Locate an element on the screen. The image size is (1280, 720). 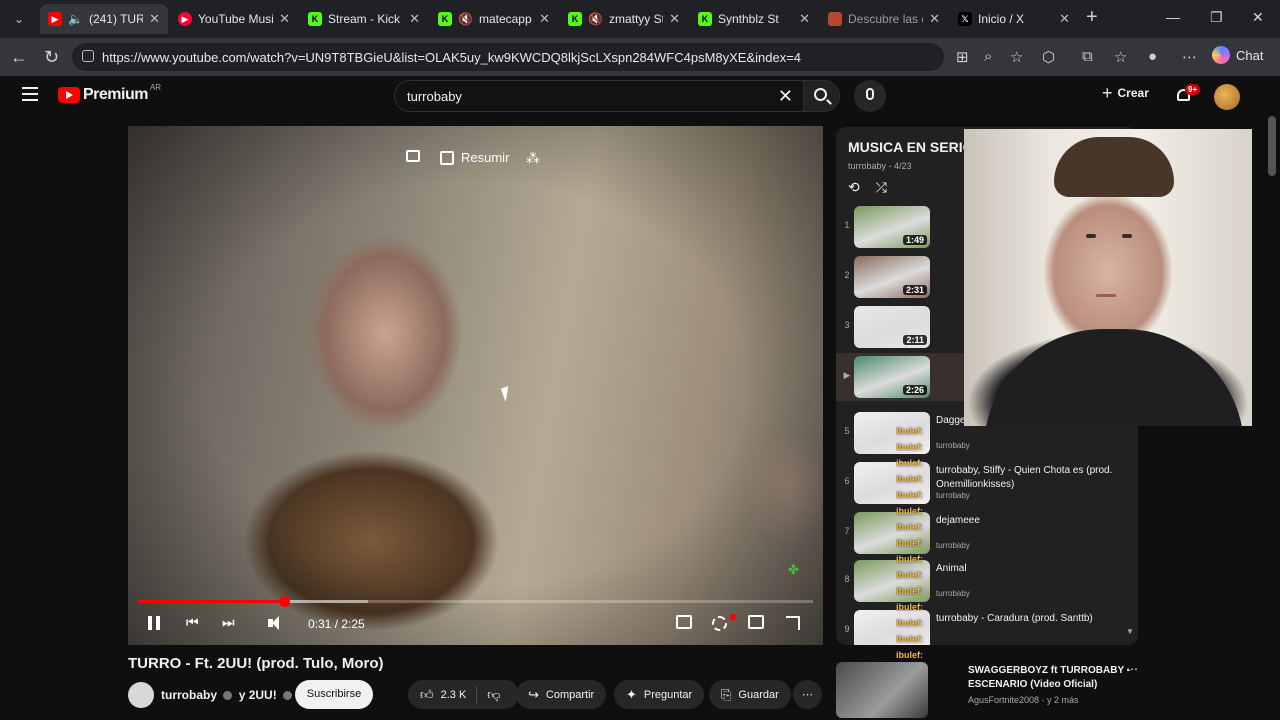
tab-label: zmattyy St is located at coordinates (636, 19).